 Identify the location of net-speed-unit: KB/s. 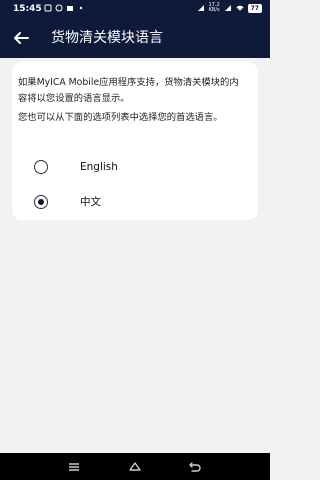
(214, 10).